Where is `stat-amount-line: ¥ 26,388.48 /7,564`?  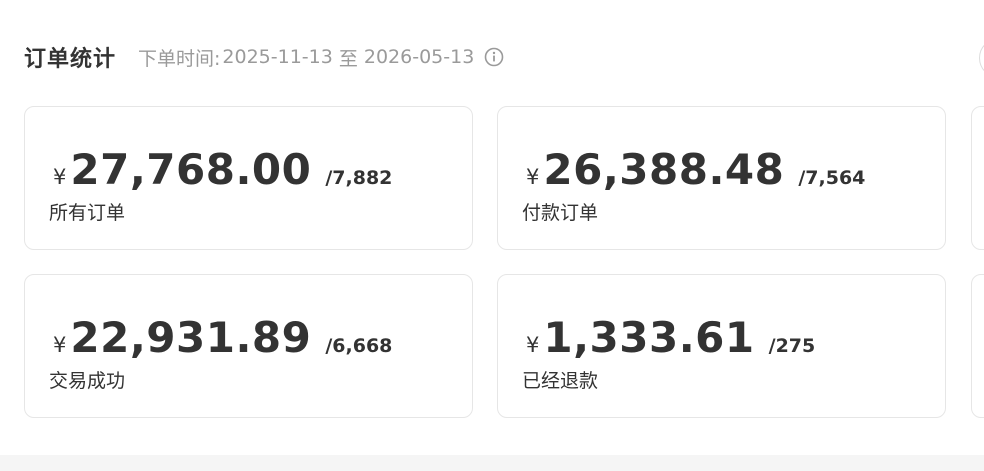
stat-amount-line: ¥ 26,388.48 /7,564 is located at coordinates (695, 169).